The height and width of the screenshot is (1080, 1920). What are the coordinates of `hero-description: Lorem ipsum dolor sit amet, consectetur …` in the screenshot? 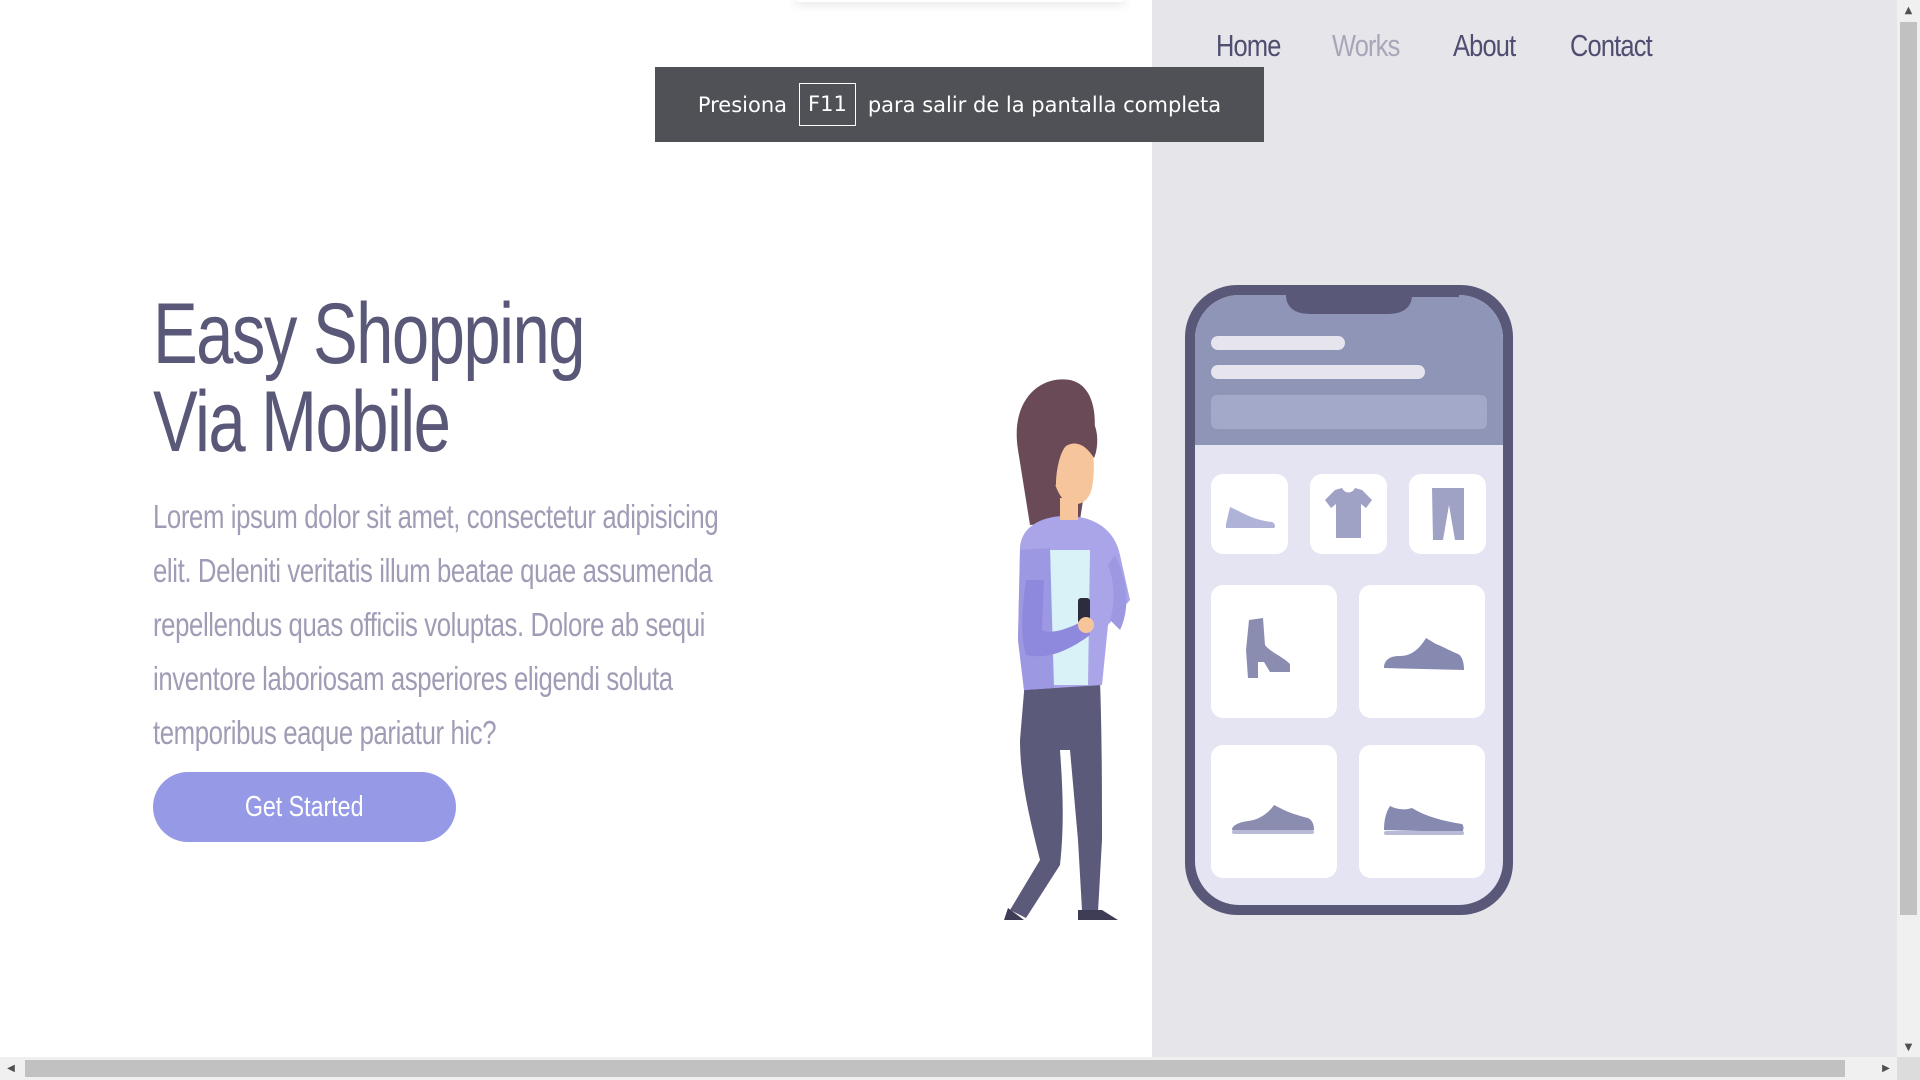 It's located at (436, 624).